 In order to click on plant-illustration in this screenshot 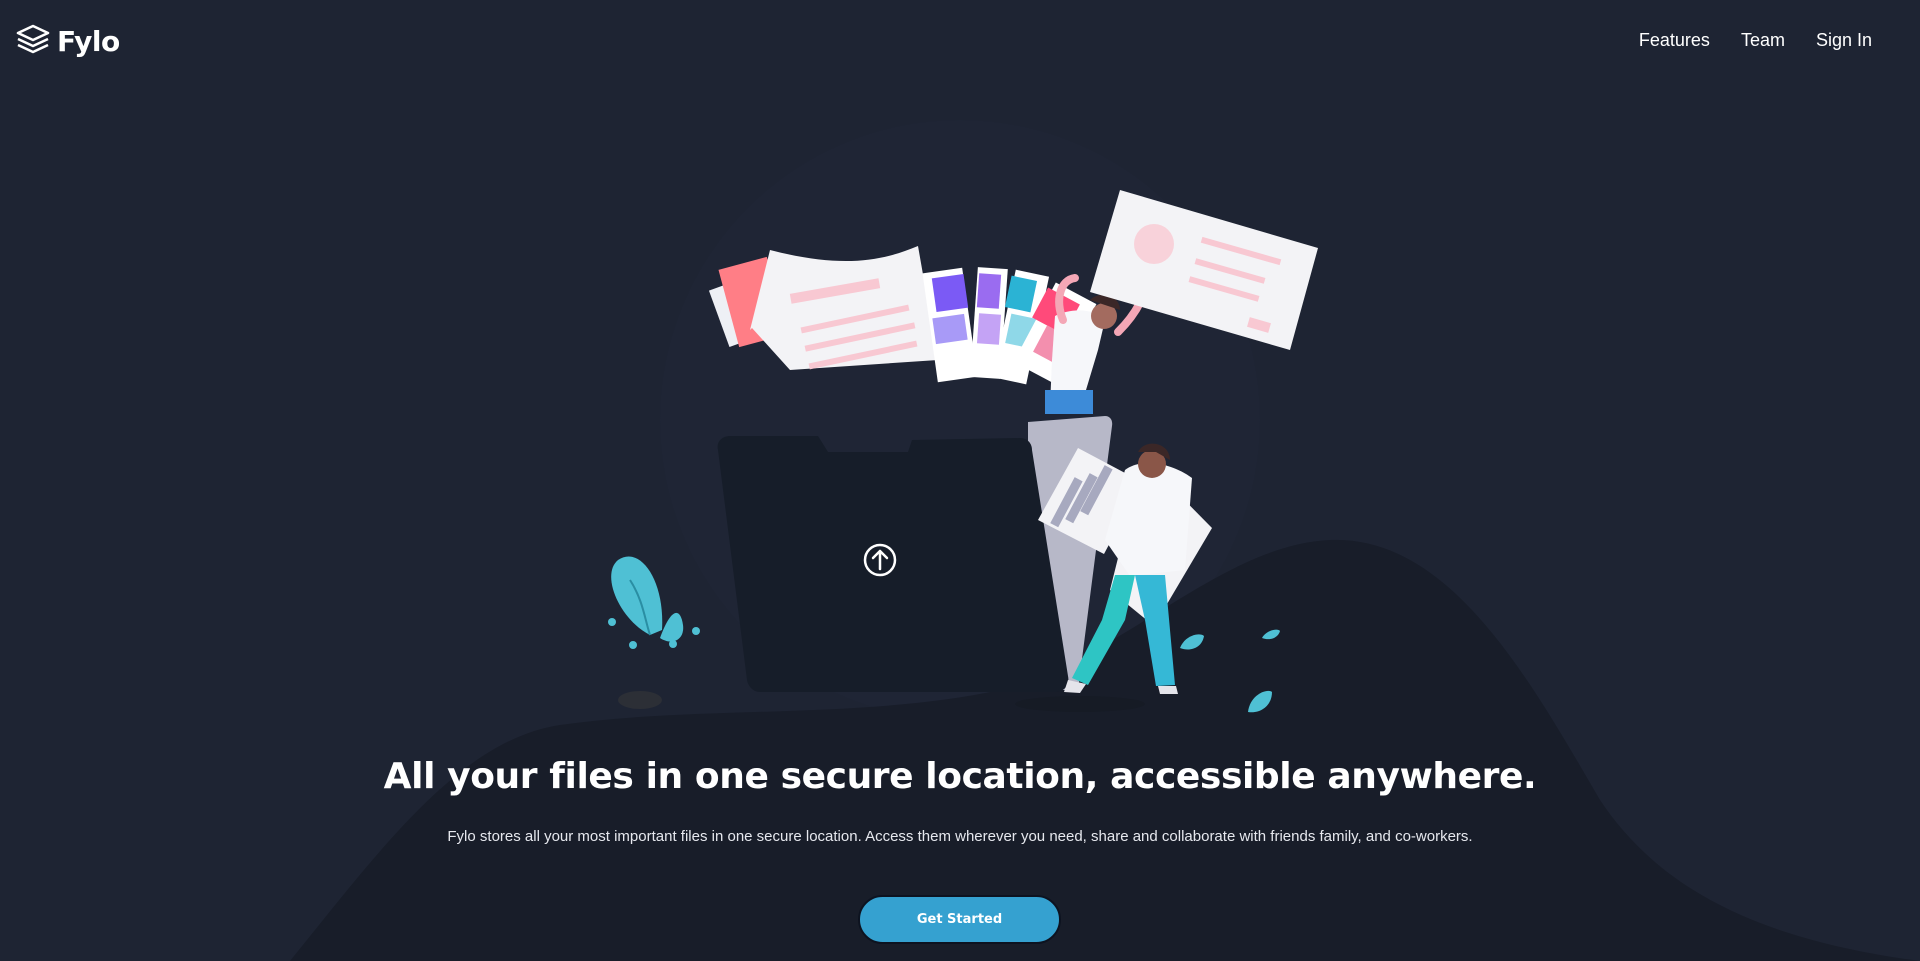, I will do `click(654, 632)`.